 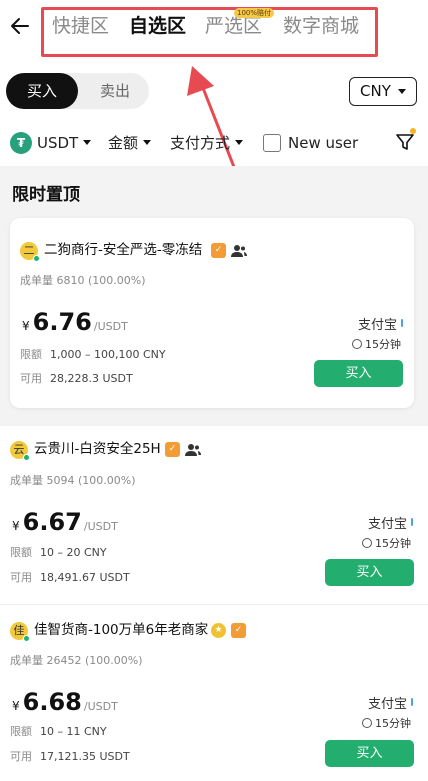 I want to click on price-value: 6.67, so click(x=52, y=522).